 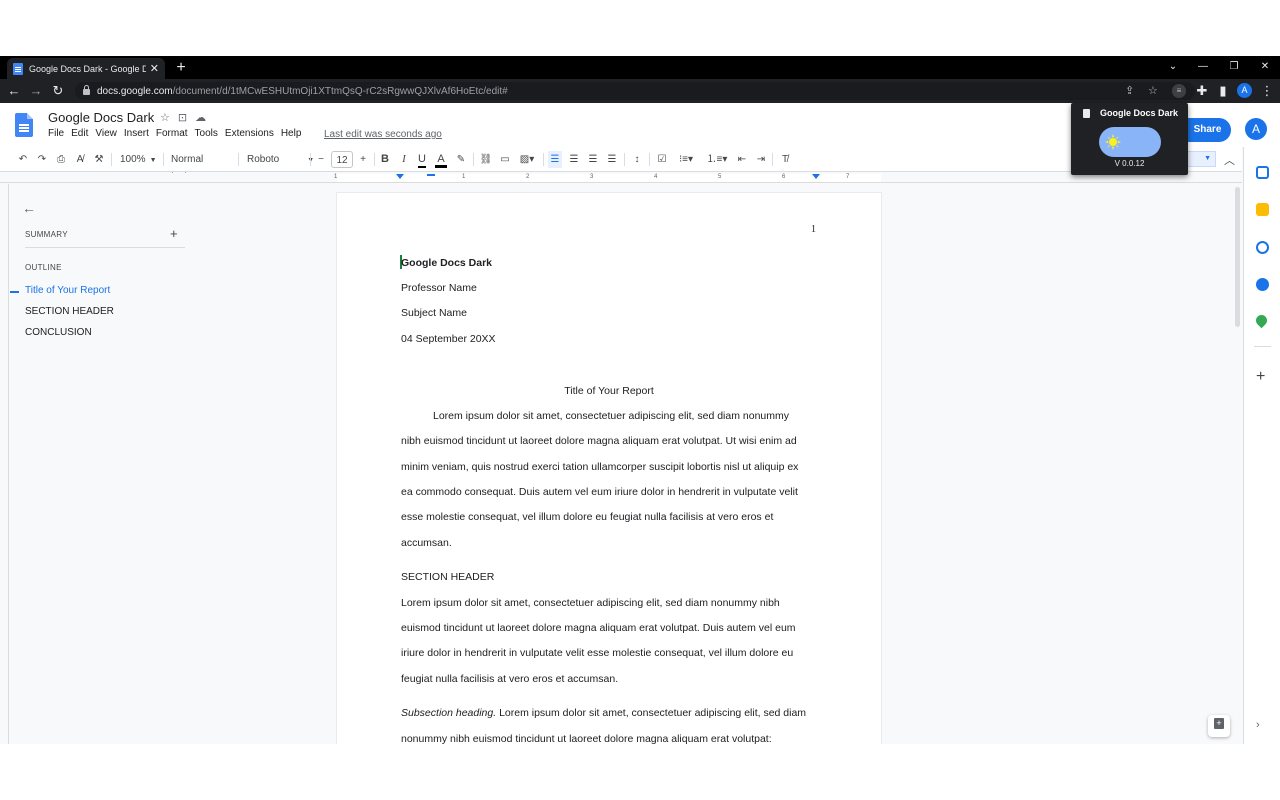 What do you see at coordinates (742, 159) in the screenshot?
I see `decrease-indent-icon: ⇤` at bounding box center [742, 159].